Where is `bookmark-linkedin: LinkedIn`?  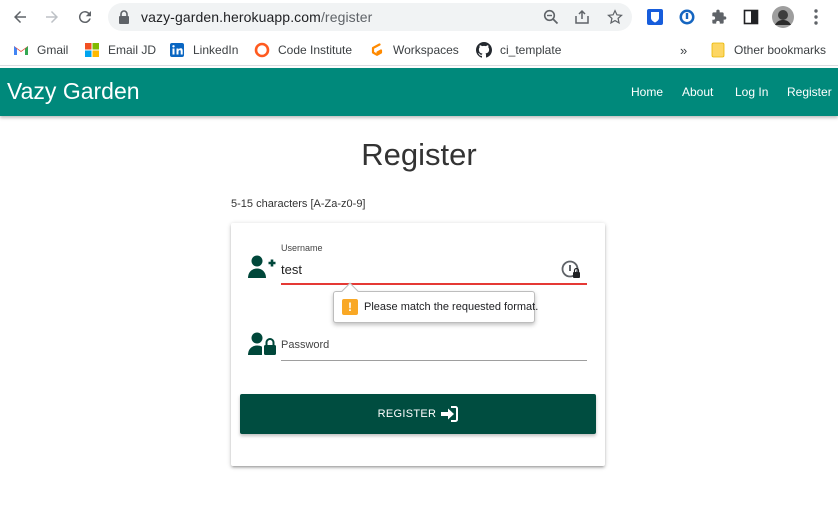
bookmark-linkedin: LinkedIn is located at coordinates (203, 50).